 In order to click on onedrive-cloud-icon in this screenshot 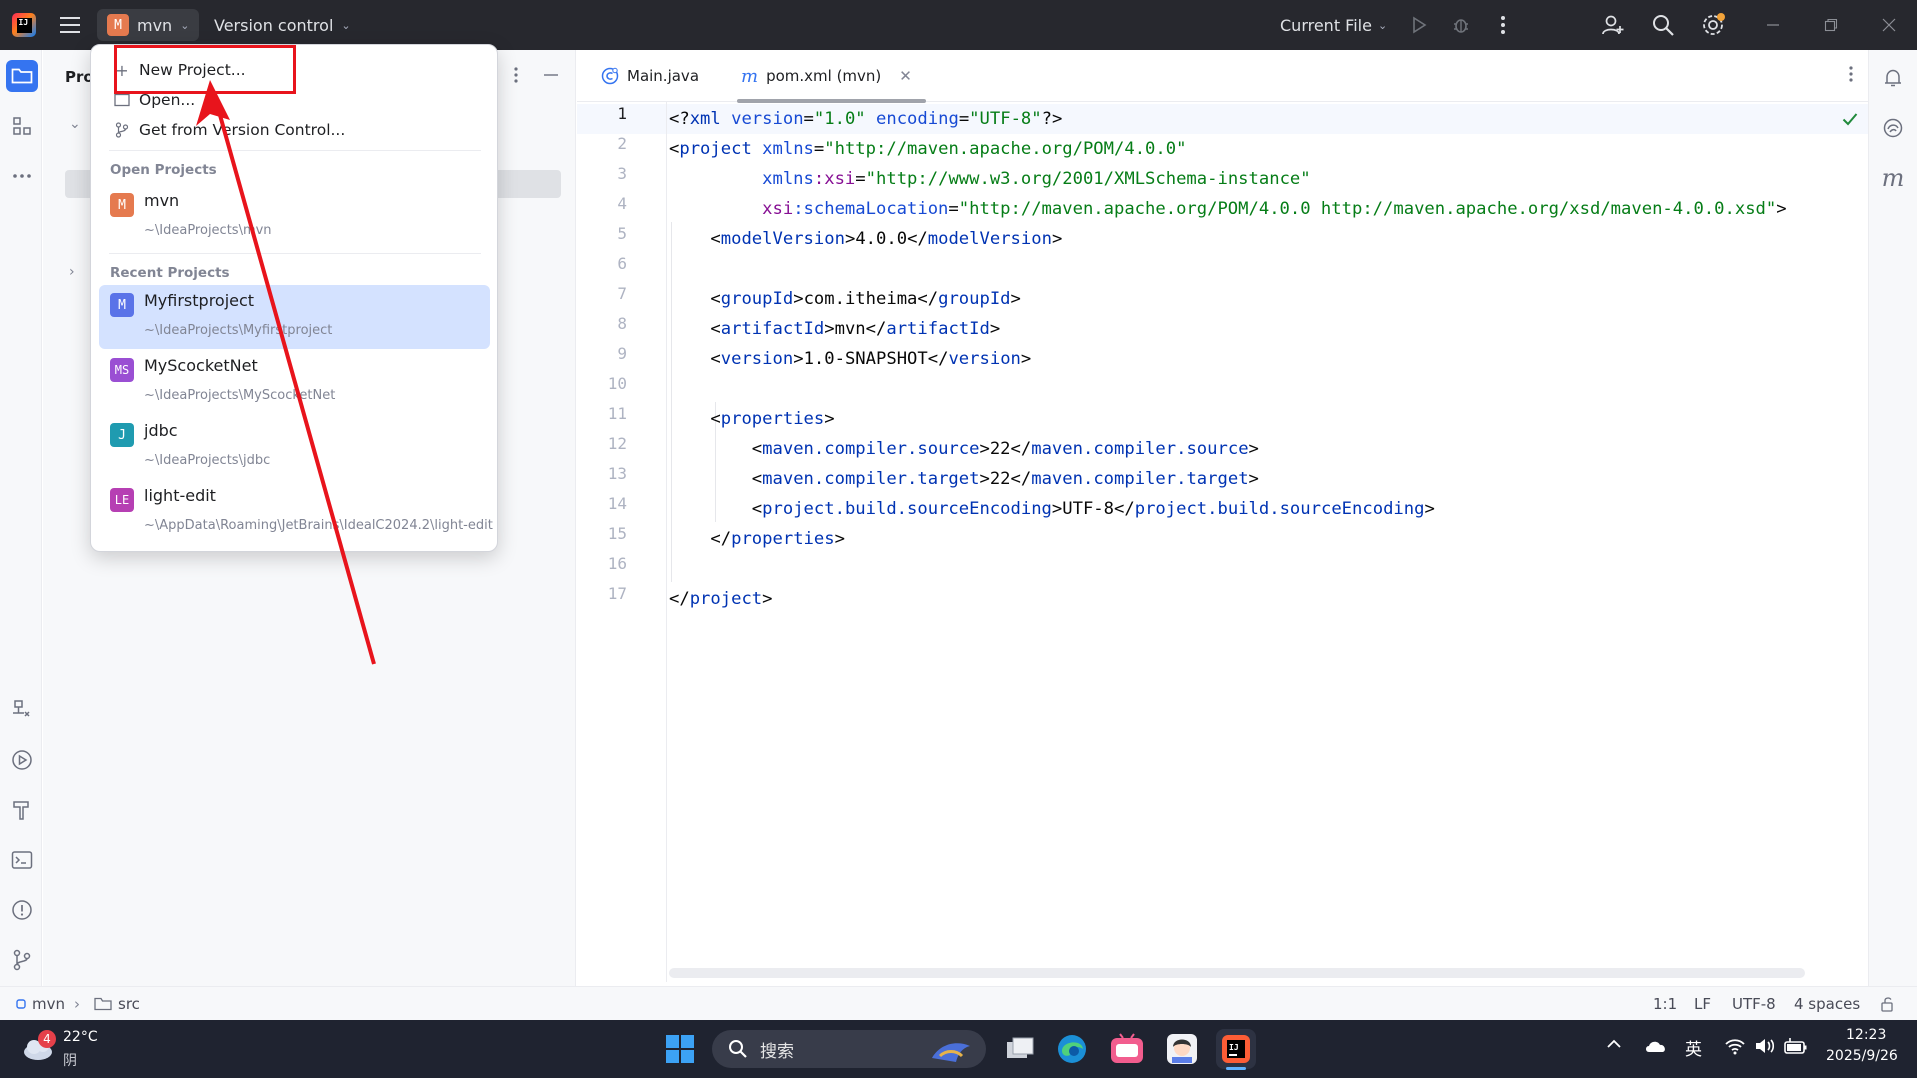, I will do `click(1656, 1046)`.